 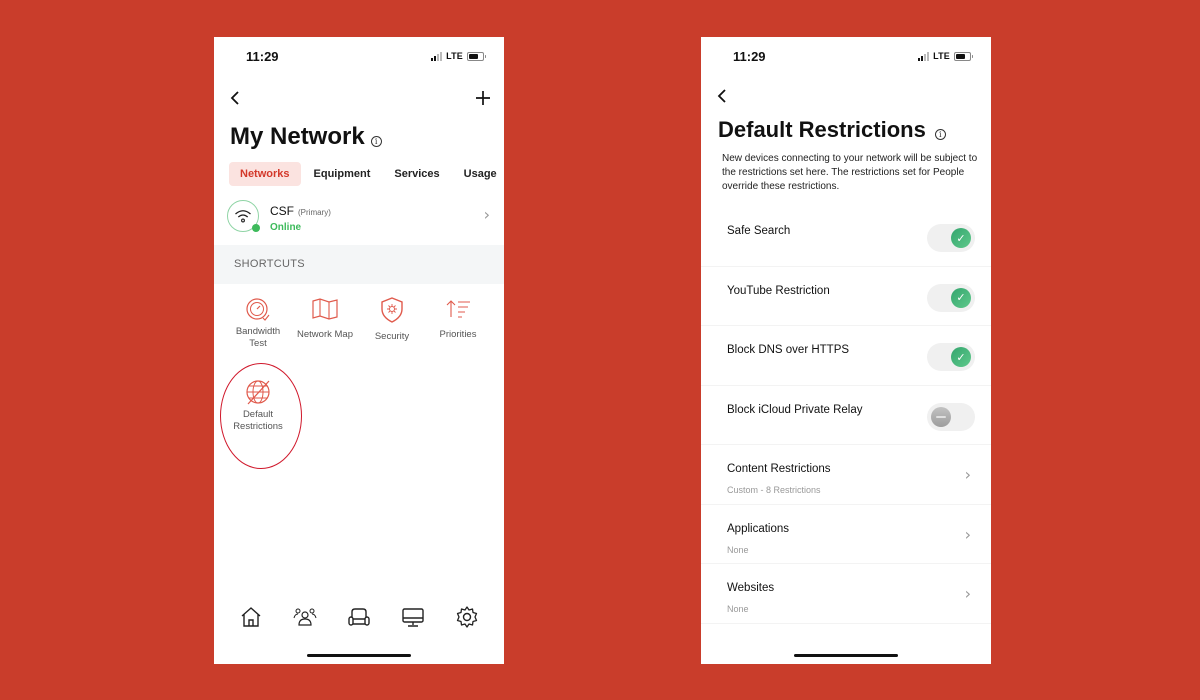 What do you see at coordinates (758, 528) in the screenshot?
I see `link-label: Applications` at bounding box center [758, 528].